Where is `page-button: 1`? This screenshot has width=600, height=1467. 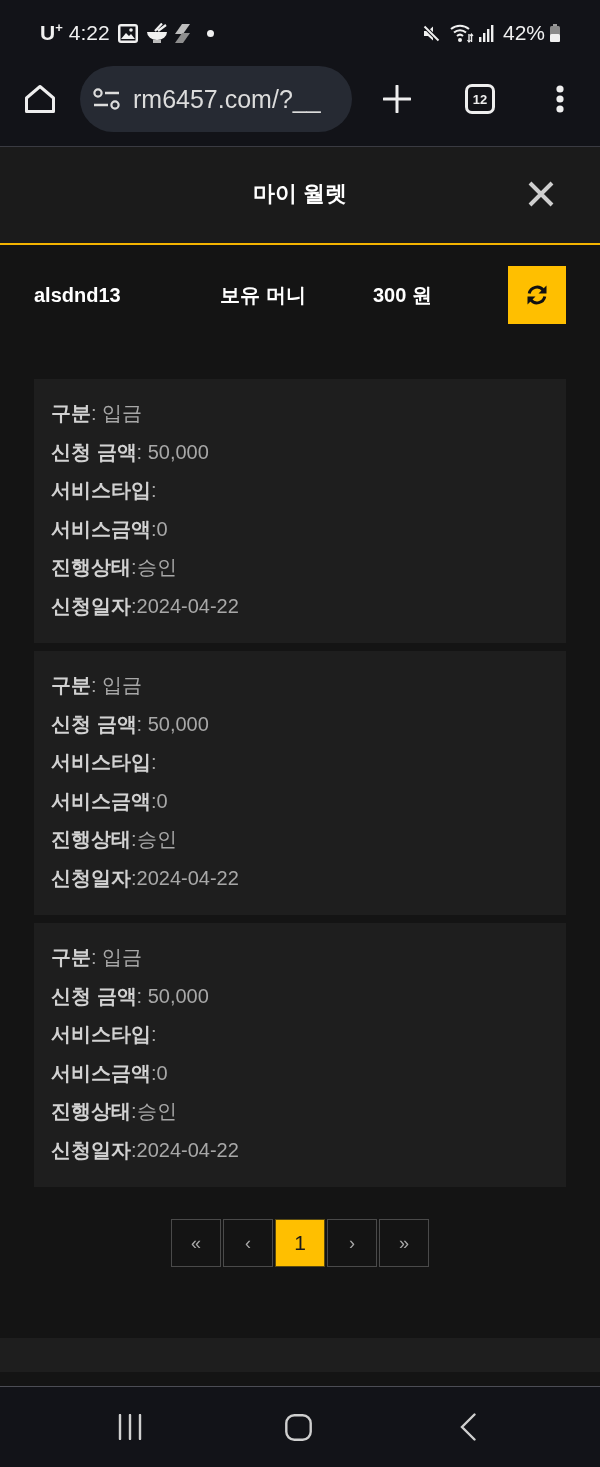 page-button: 1 is located at coordinates (300, 1243).